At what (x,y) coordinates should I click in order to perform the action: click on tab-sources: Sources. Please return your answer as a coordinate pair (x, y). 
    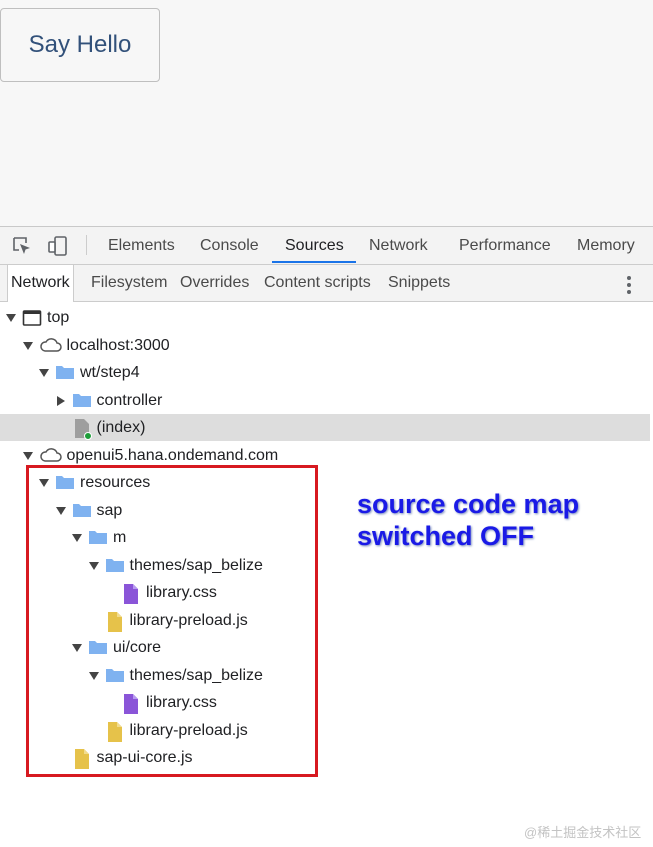
    Looking at the image, I should click on (314, 245).